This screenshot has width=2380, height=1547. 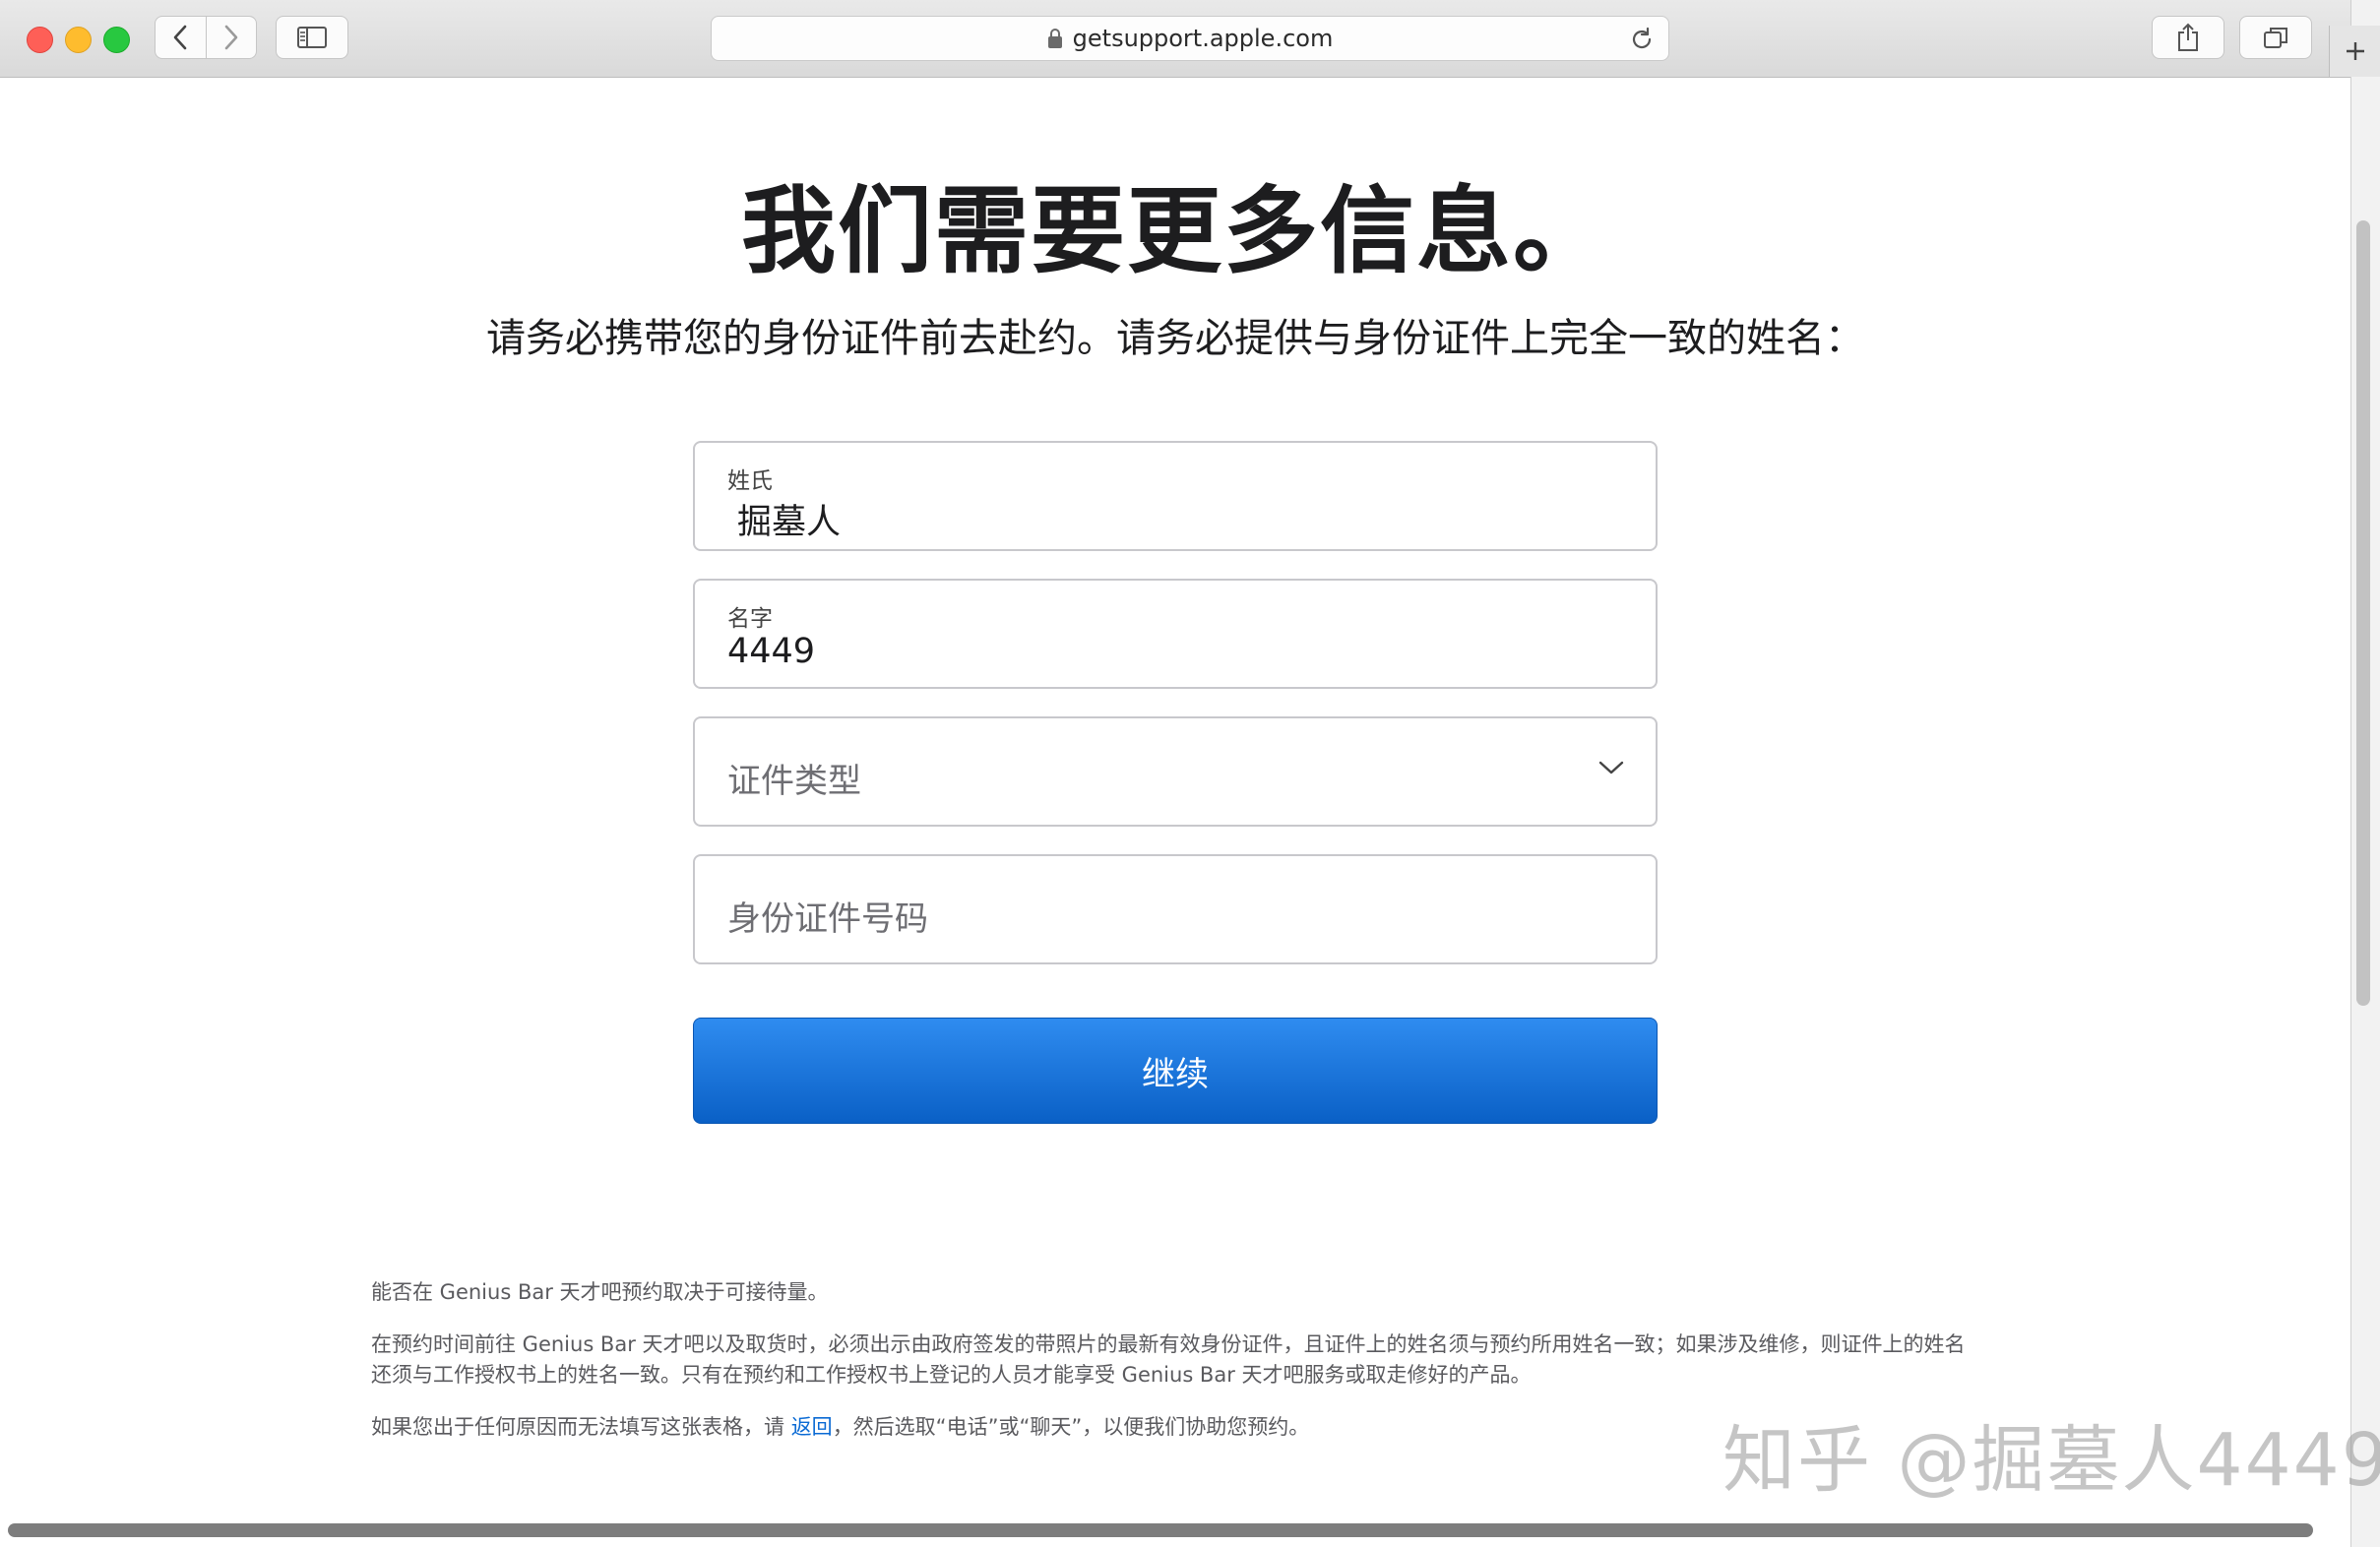 I want to click on id-number-placeholder: 身份证件号码, so click(x=827, y=919).